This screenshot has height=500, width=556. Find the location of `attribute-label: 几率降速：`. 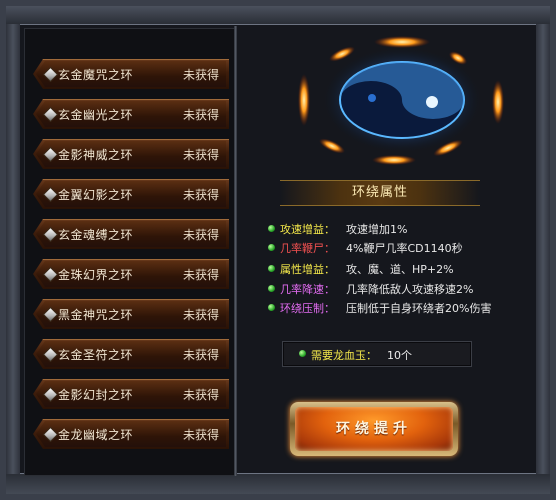

attribute-label: 几率降速： is located at coordinates (307, 289).